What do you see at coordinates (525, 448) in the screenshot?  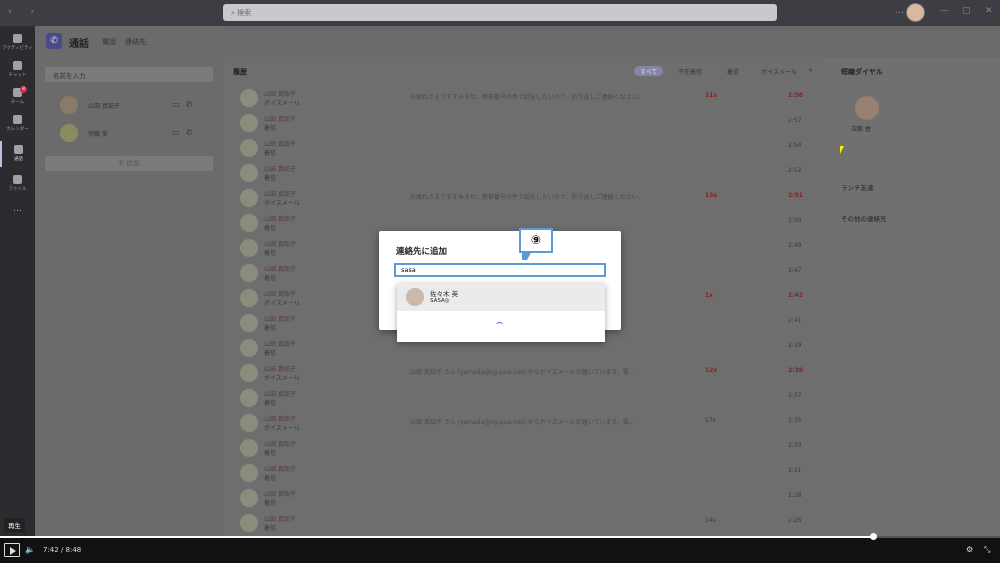 I see `table-row: 山田 真知子 着信 2:33` at bounding box center [525, 448].